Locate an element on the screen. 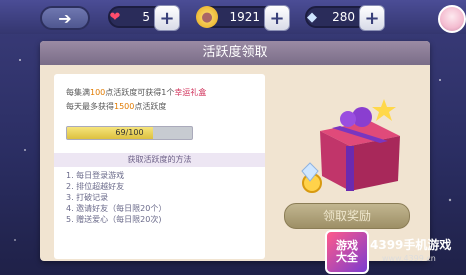  daily-suffix: 点活跃度 is located at coordinates (150, 106).